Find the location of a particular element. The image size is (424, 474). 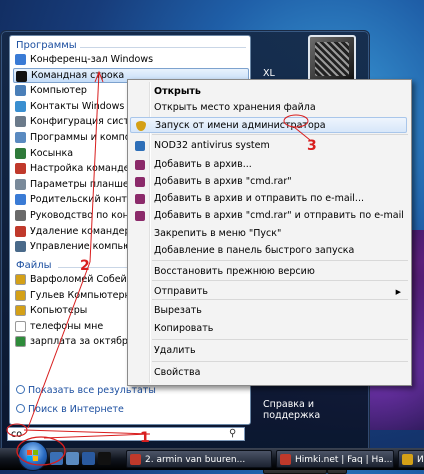

context-menu-item: NOD32 antivirus system is located at coordinates (268, 146).